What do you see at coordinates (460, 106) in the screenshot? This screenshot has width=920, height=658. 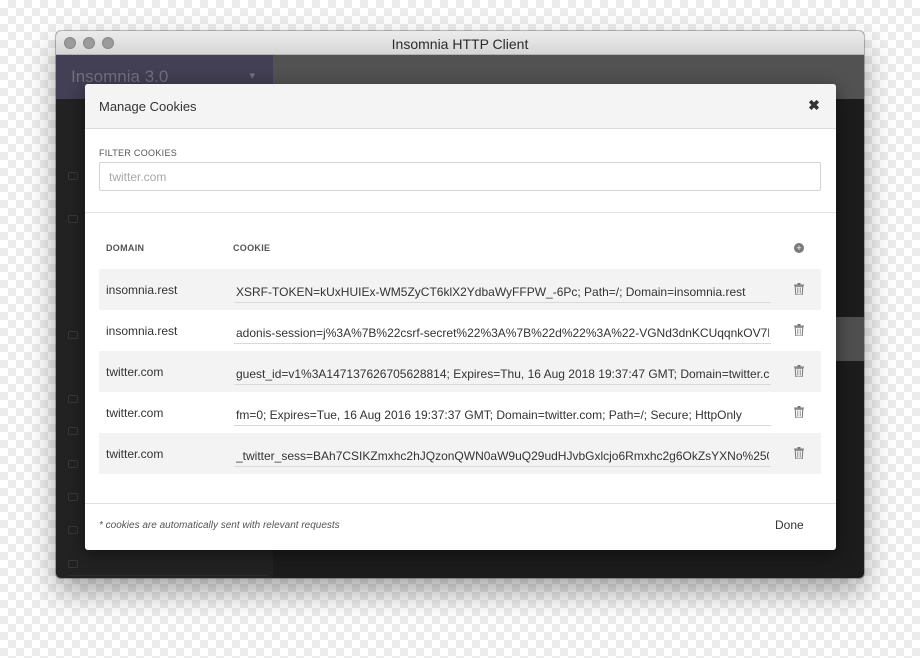 I see `modal-header: Manage Cookies ✖` at bounding box center [460, 106].